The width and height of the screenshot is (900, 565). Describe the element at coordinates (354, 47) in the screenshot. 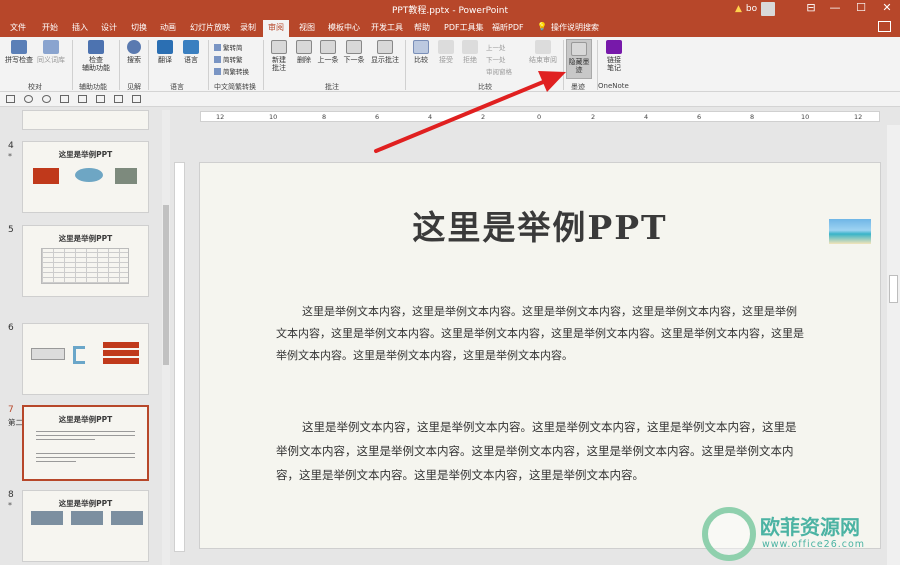

I see `next-comment-icon` at that location.